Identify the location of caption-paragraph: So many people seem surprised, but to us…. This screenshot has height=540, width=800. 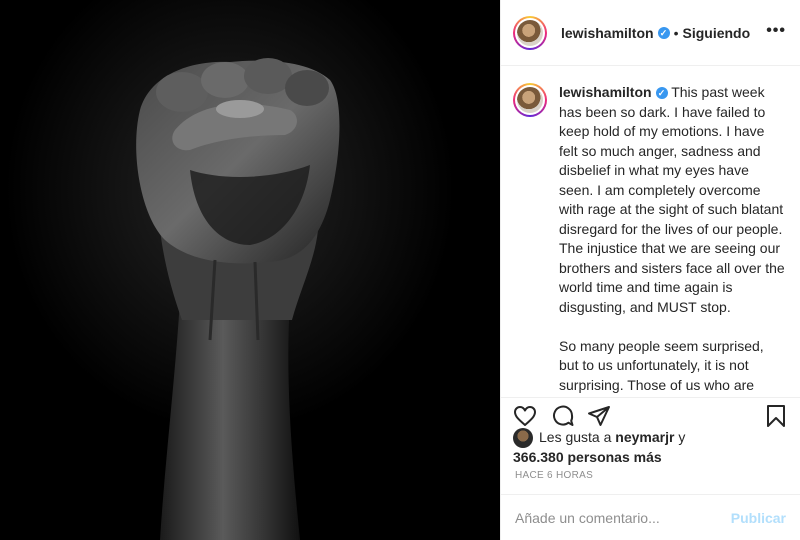
(663, 367).